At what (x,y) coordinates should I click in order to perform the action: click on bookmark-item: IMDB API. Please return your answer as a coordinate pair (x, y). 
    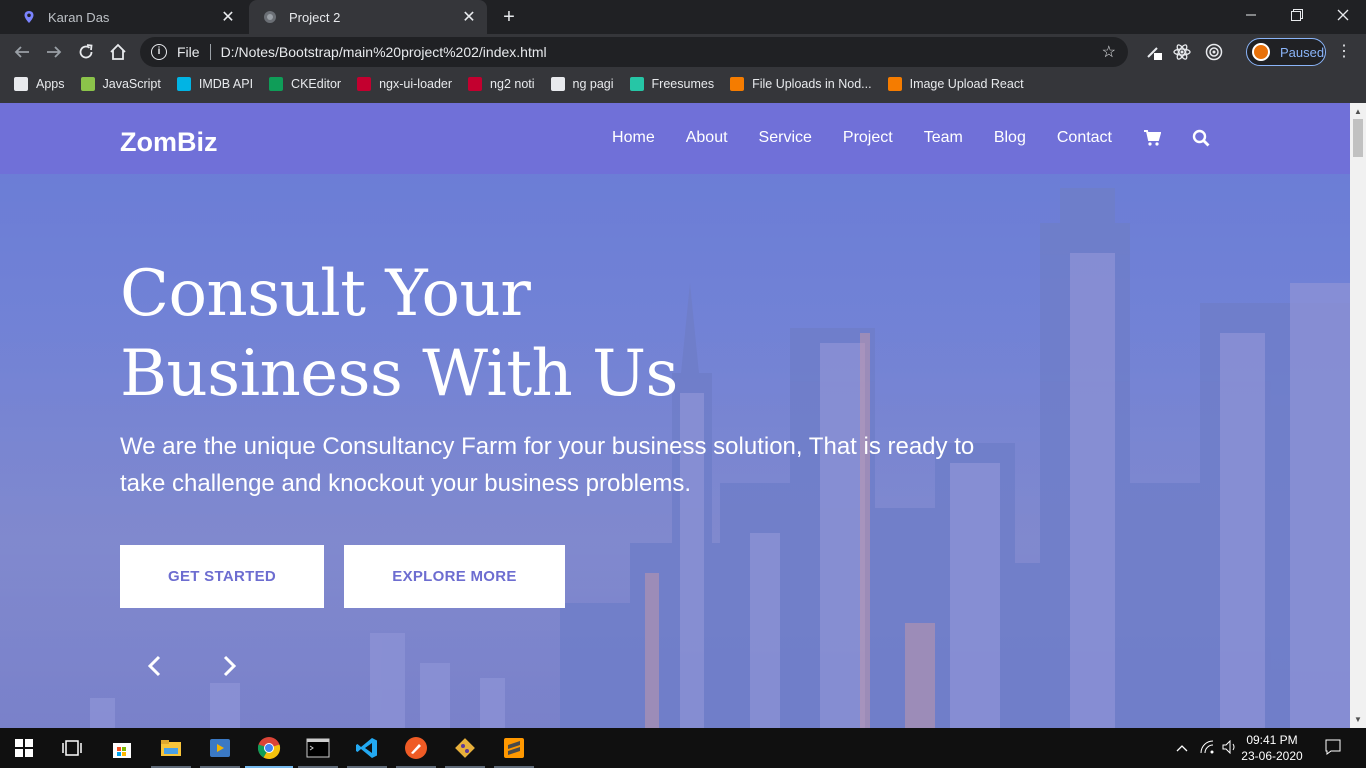
    Looking at the image, I should click on (214, 84).